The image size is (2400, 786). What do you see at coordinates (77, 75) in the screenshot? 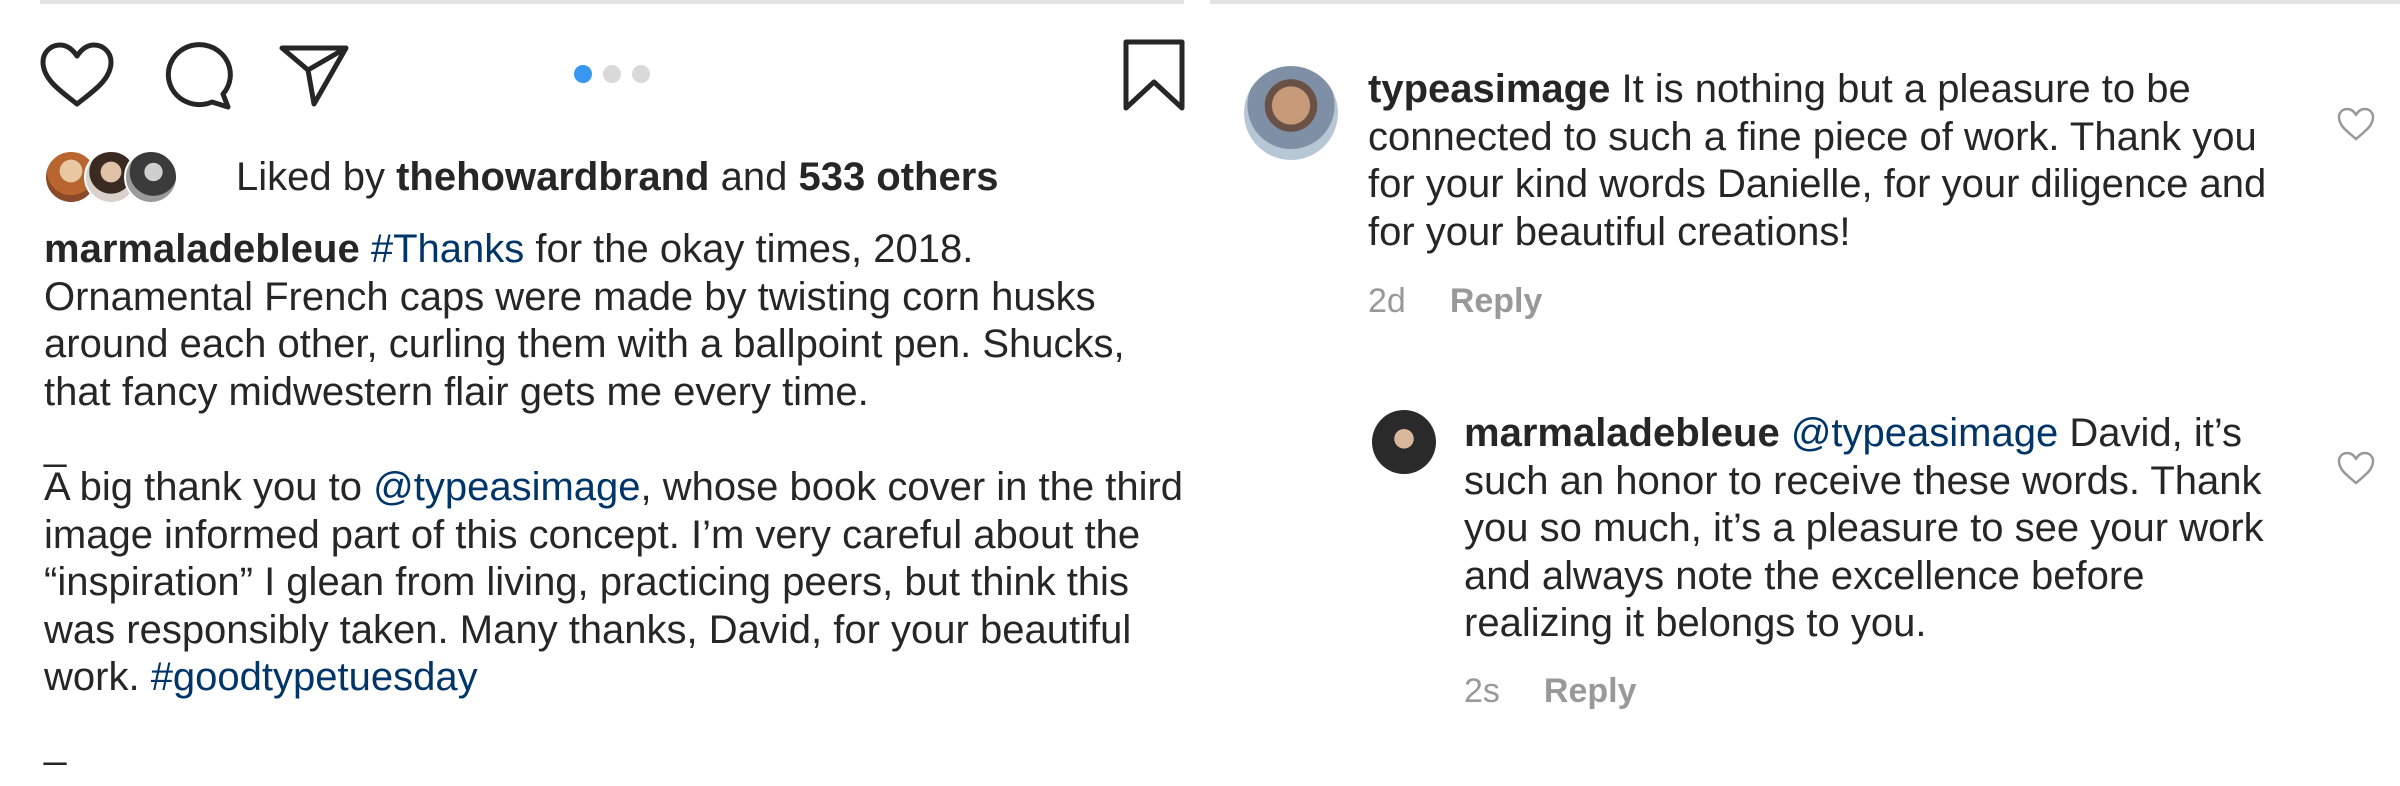
I see `heart-icon` at bounding box center [77, 75].